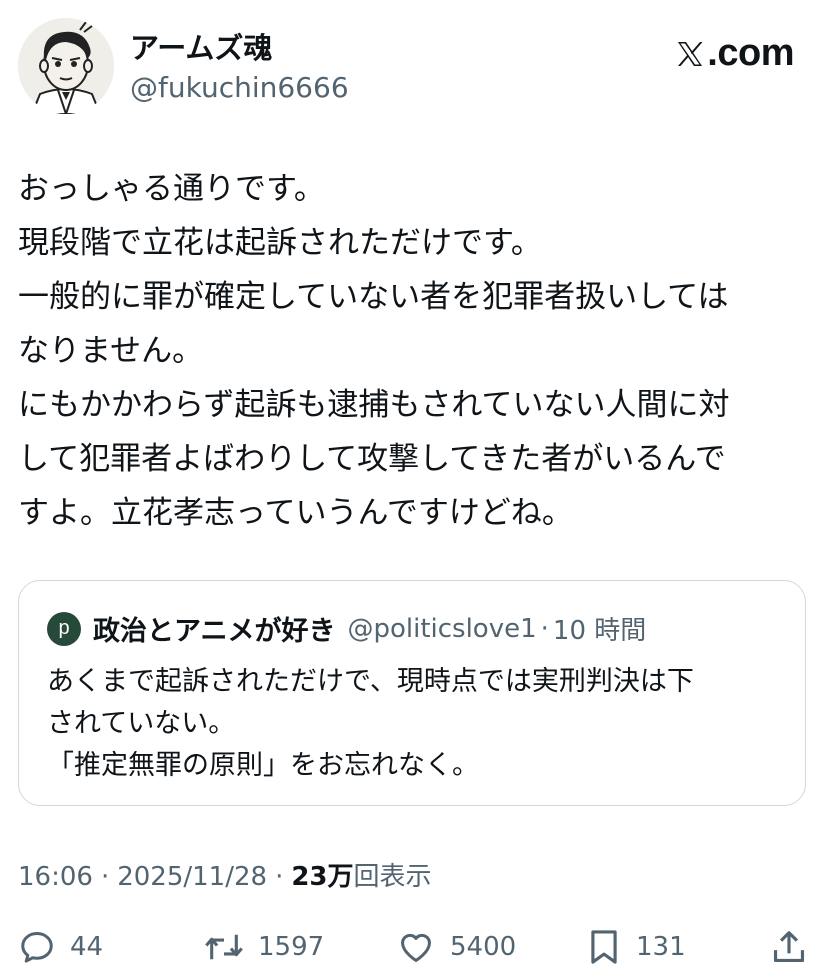  I want to click on brand-logo: .com, so click(734, 53).